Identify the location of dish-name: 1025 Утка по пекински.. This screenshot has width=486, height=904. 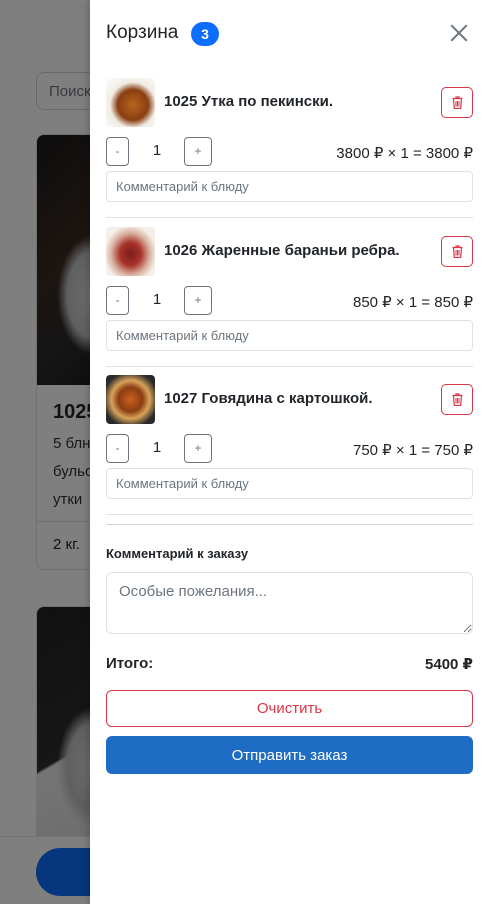
(249, 101).